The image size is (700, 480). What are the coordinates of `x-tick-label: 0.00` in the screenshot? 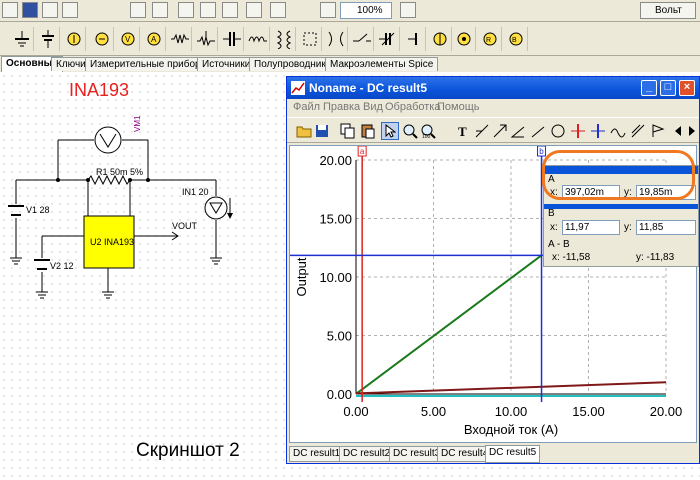 It's located at (355, 411).